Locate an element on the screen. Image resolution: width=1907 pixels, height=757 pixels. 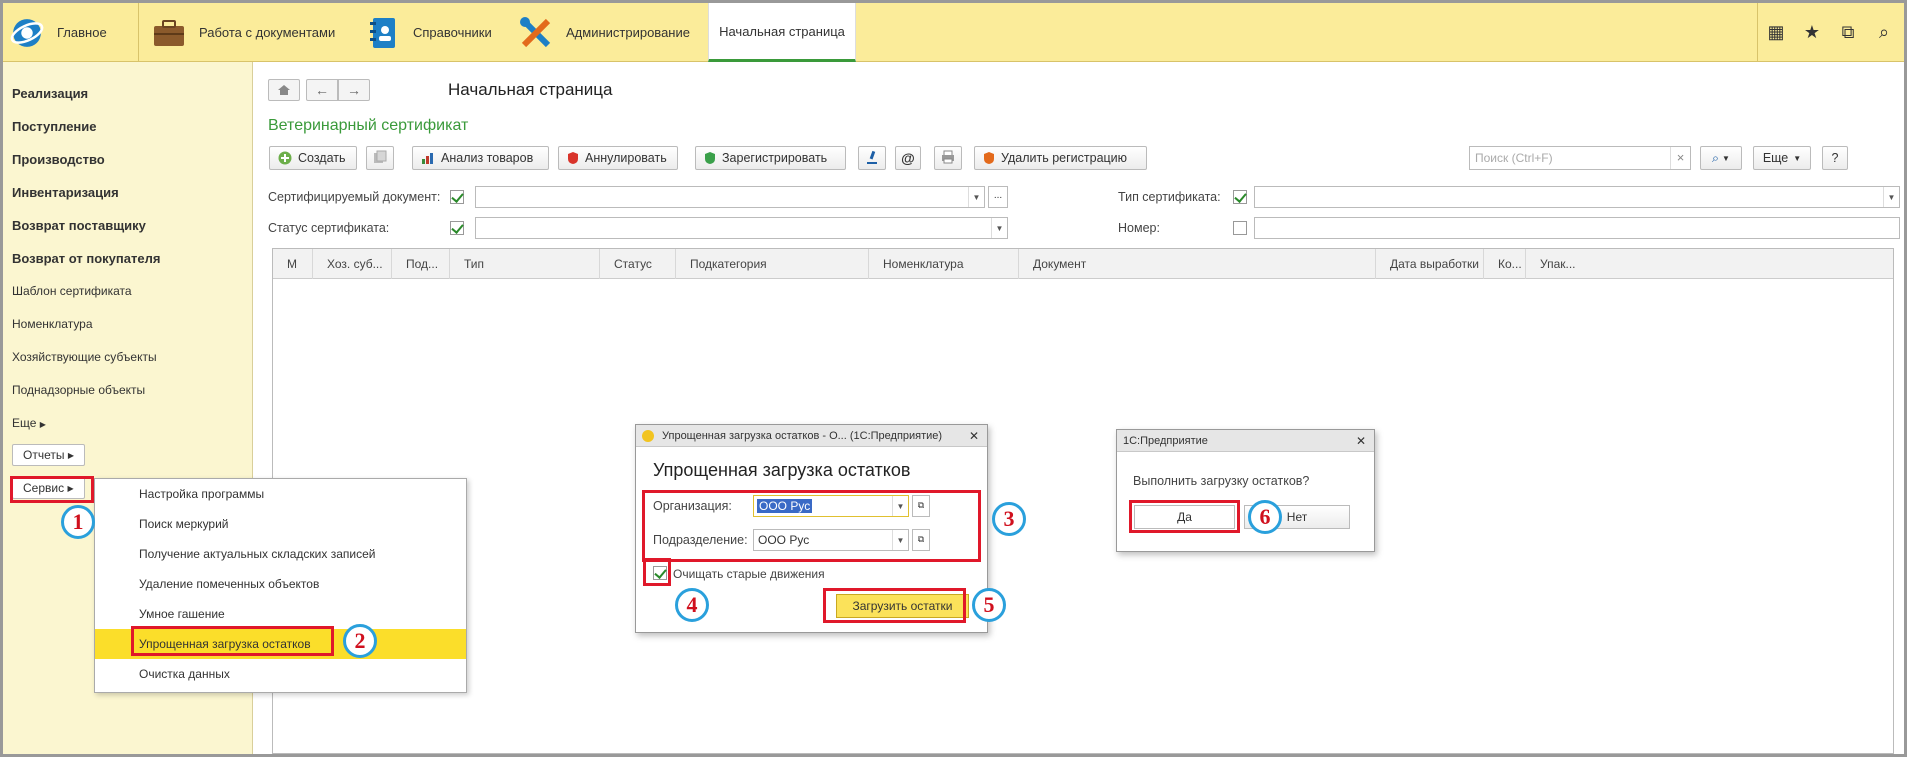
search-input: Поиск (Ctrl+F) × is located at coordinates (1580, 158).